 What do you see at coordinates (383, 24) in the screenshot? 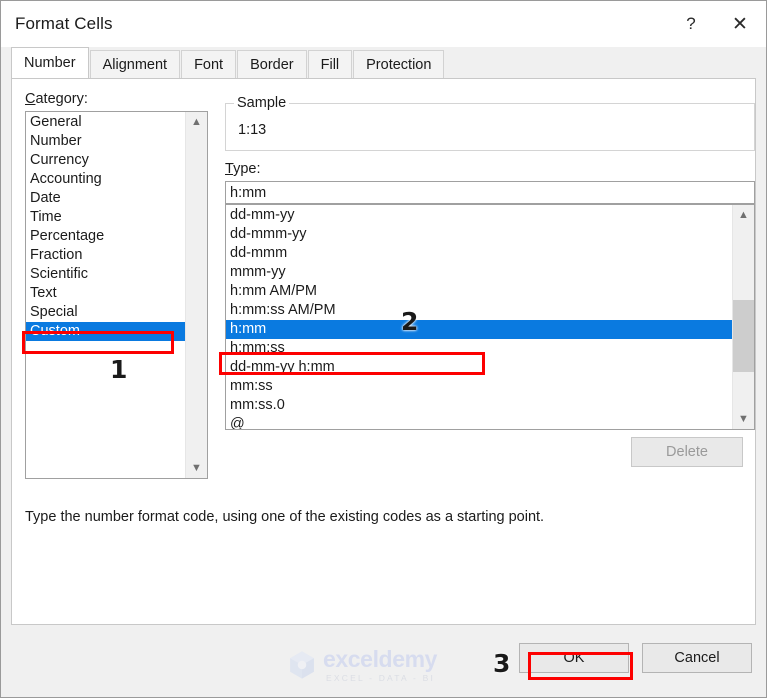
I see `title-bar: Format Cells ? ✕` at bounding box center [383, 24].